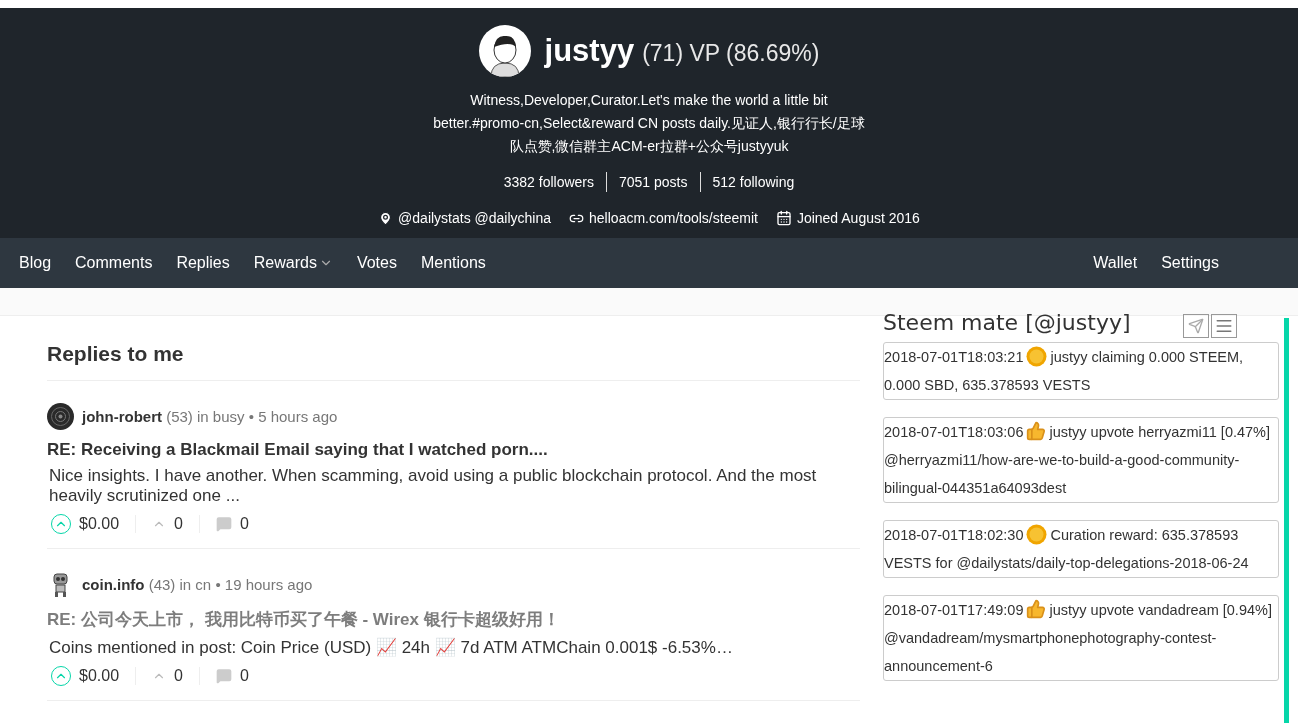  Describe the element at coordinates (252, 416) in the screenshot. I see `post-meta: (53) in busy • 5 hours ago` at that location.